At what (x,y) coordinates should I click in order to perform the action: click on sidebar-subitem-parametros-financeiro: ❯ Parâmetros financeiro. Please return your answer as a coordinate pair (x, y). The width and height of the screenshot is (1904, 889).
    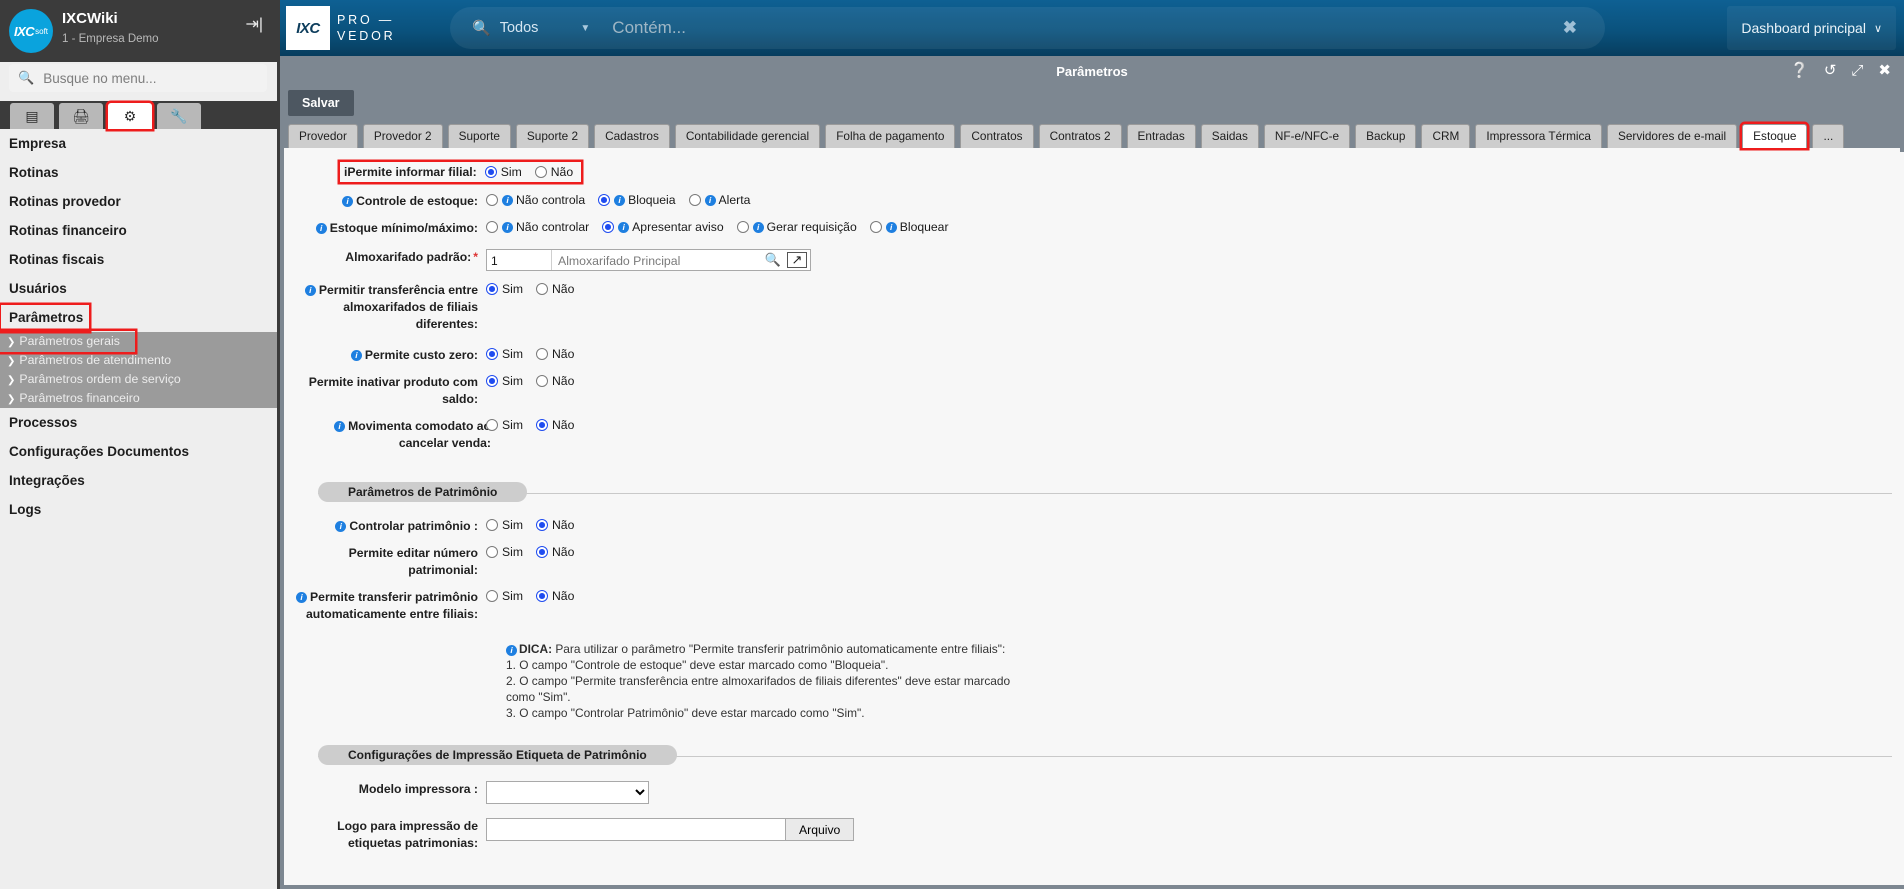
    Looking at the image, I should click on (138, 398).